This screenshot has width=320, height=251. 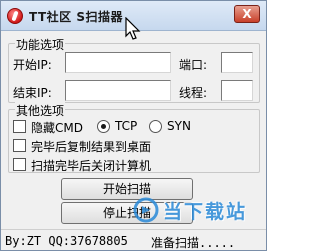 What do you see at coordinates (127, 189) in the screenshot?
I see `start-scan-button: 开始扫描` at bounding box center [127, 189].